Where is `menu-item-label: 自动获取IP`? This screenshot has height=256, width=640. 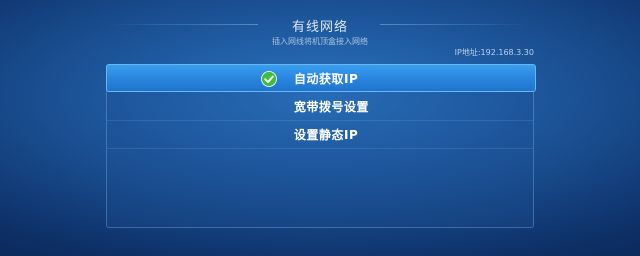
menu-item-label: 自动获取IP is located at coordinates (326, 79).